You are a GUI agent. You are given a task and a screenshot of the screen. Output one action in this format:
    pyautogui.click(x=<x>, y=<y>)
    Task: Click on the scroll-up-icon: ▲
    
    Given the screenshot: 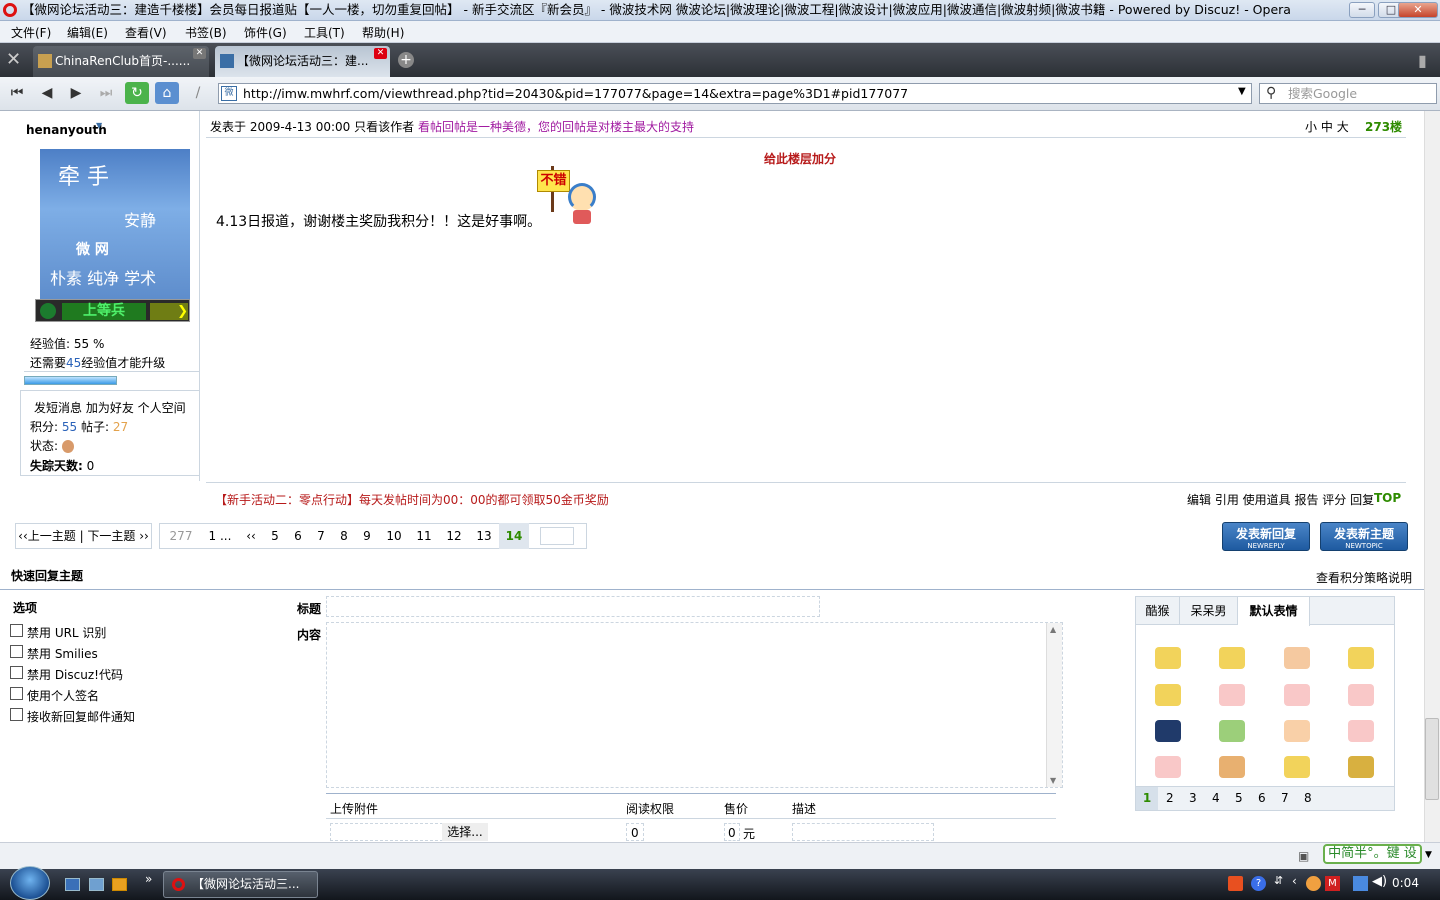 What is the action you would take?
    pyautogui.click(x=1053, y=629)
    